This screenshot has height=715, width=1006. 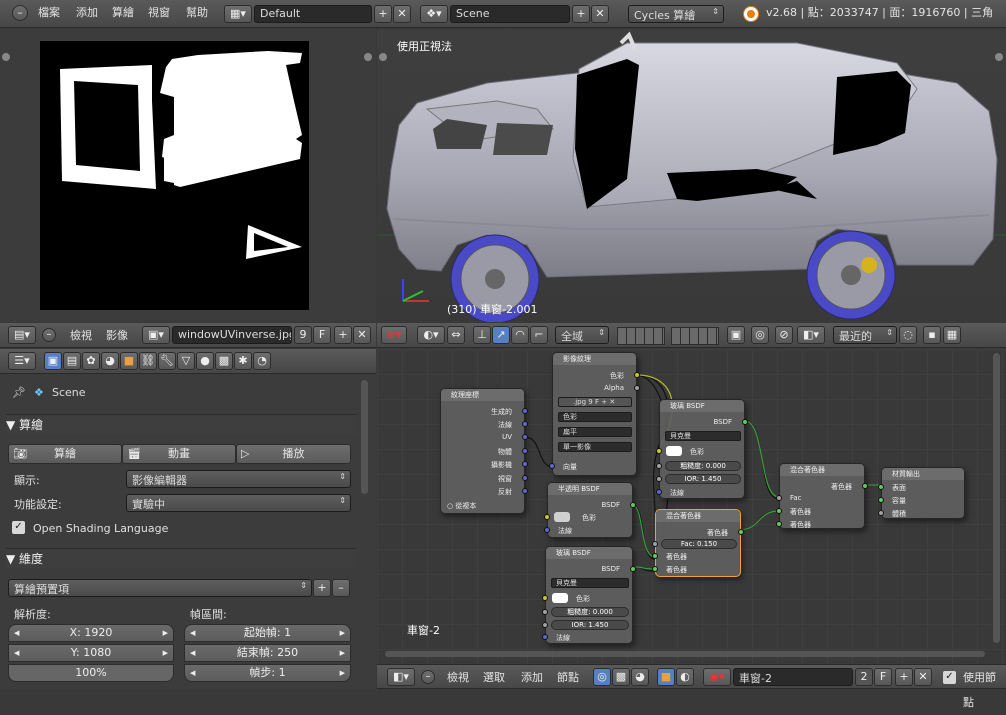 I want to click on menu-add: 添加, so click(x=87, y=13).